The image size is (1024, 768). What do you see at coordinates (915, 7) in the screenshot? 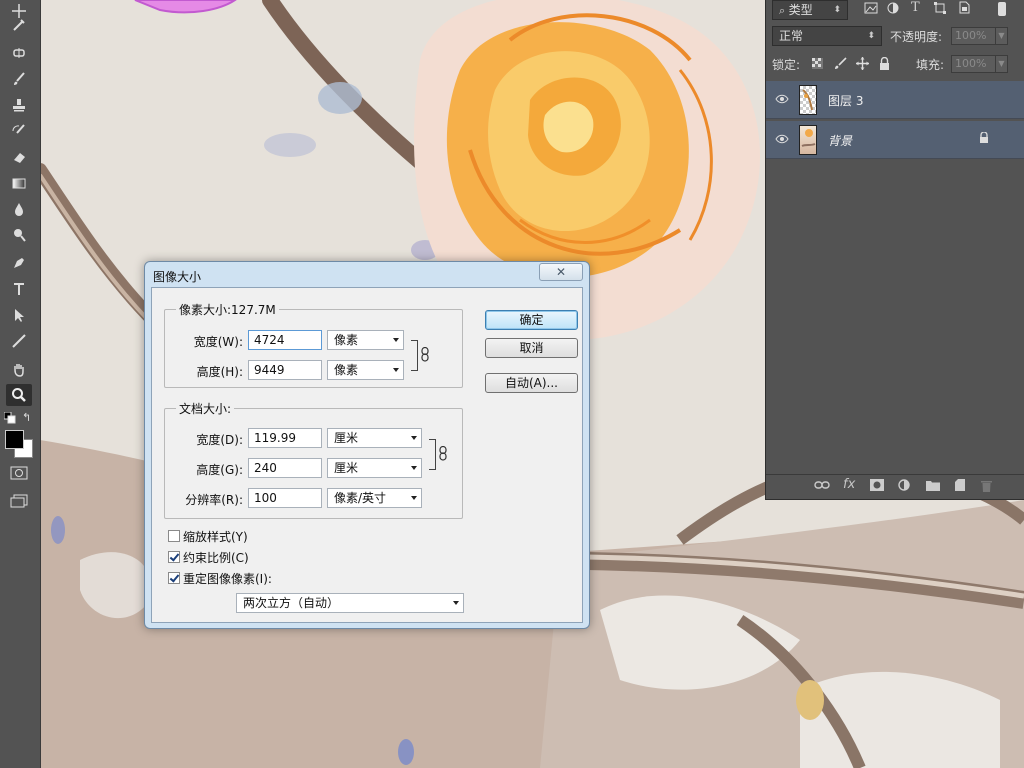
I see `filter-type-icon: T` at bounding box center [915, 7].